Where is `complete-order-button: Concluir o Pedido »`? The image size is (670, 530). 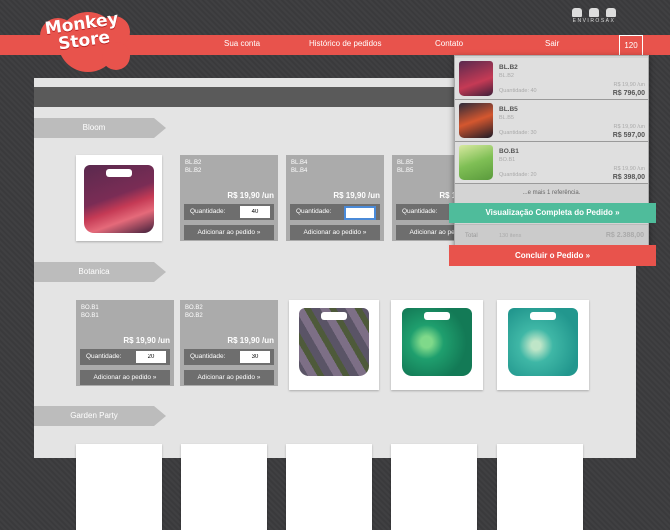
complete-order-button: Concluir o Pedido » is located at coordinates (552, 255).